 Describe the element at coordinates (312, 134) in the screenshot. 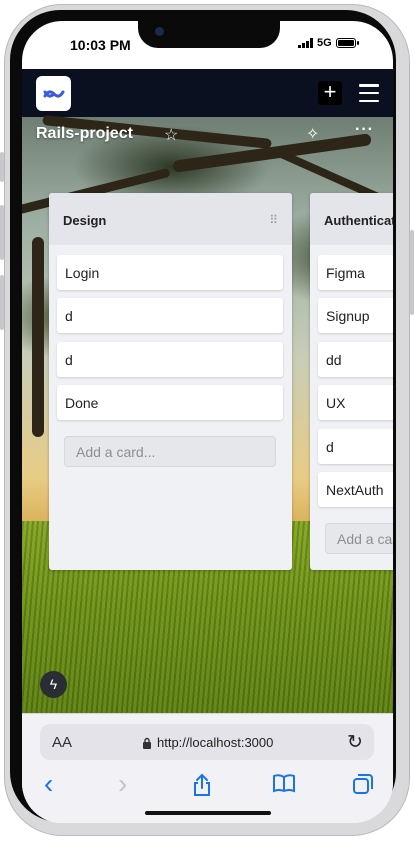

I see `sparkle-icon: ✧` at that location.